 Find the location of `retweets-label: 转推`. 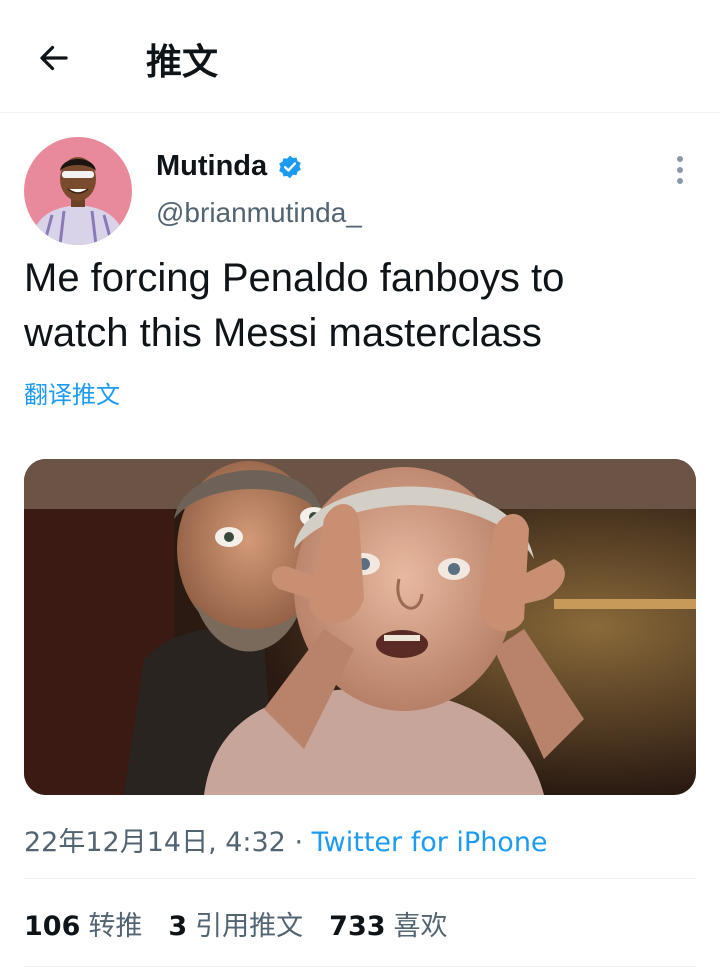

retweets-label: 转推 is located at coordinates (115, 926).